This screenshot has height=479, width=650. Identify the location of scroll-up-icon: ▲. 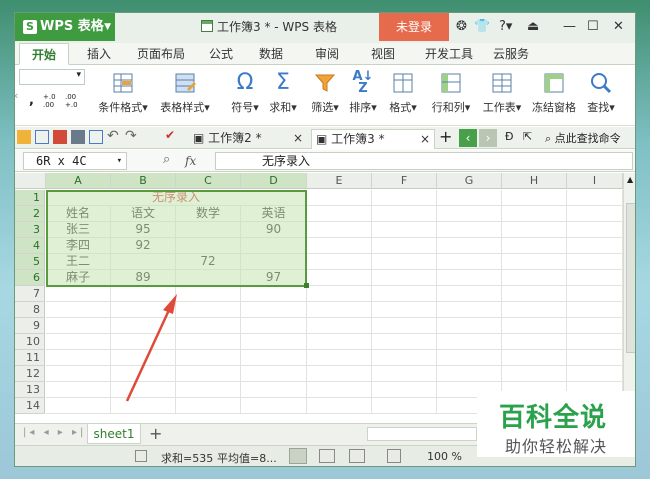
(630, 179).